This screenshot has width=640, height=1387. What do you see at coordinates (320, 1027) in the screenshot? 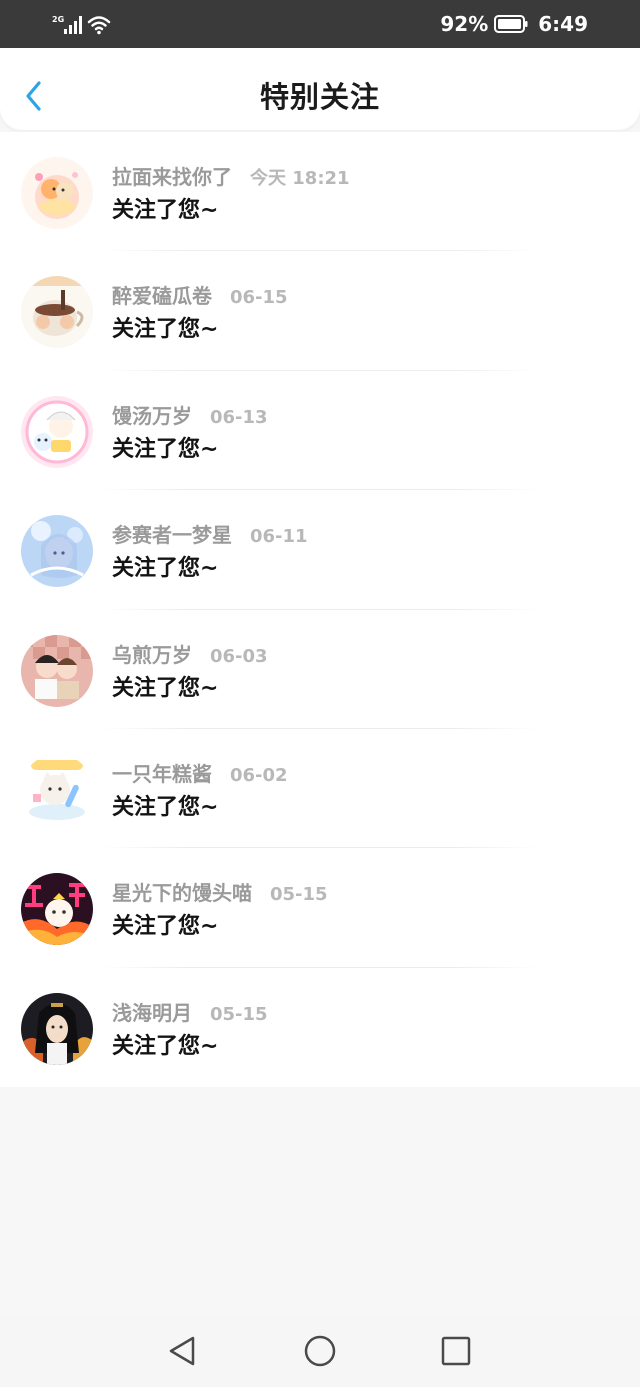
I see `list-item: 浅海明月 05-15 关注了您~` at bounding box center [320, 1027].